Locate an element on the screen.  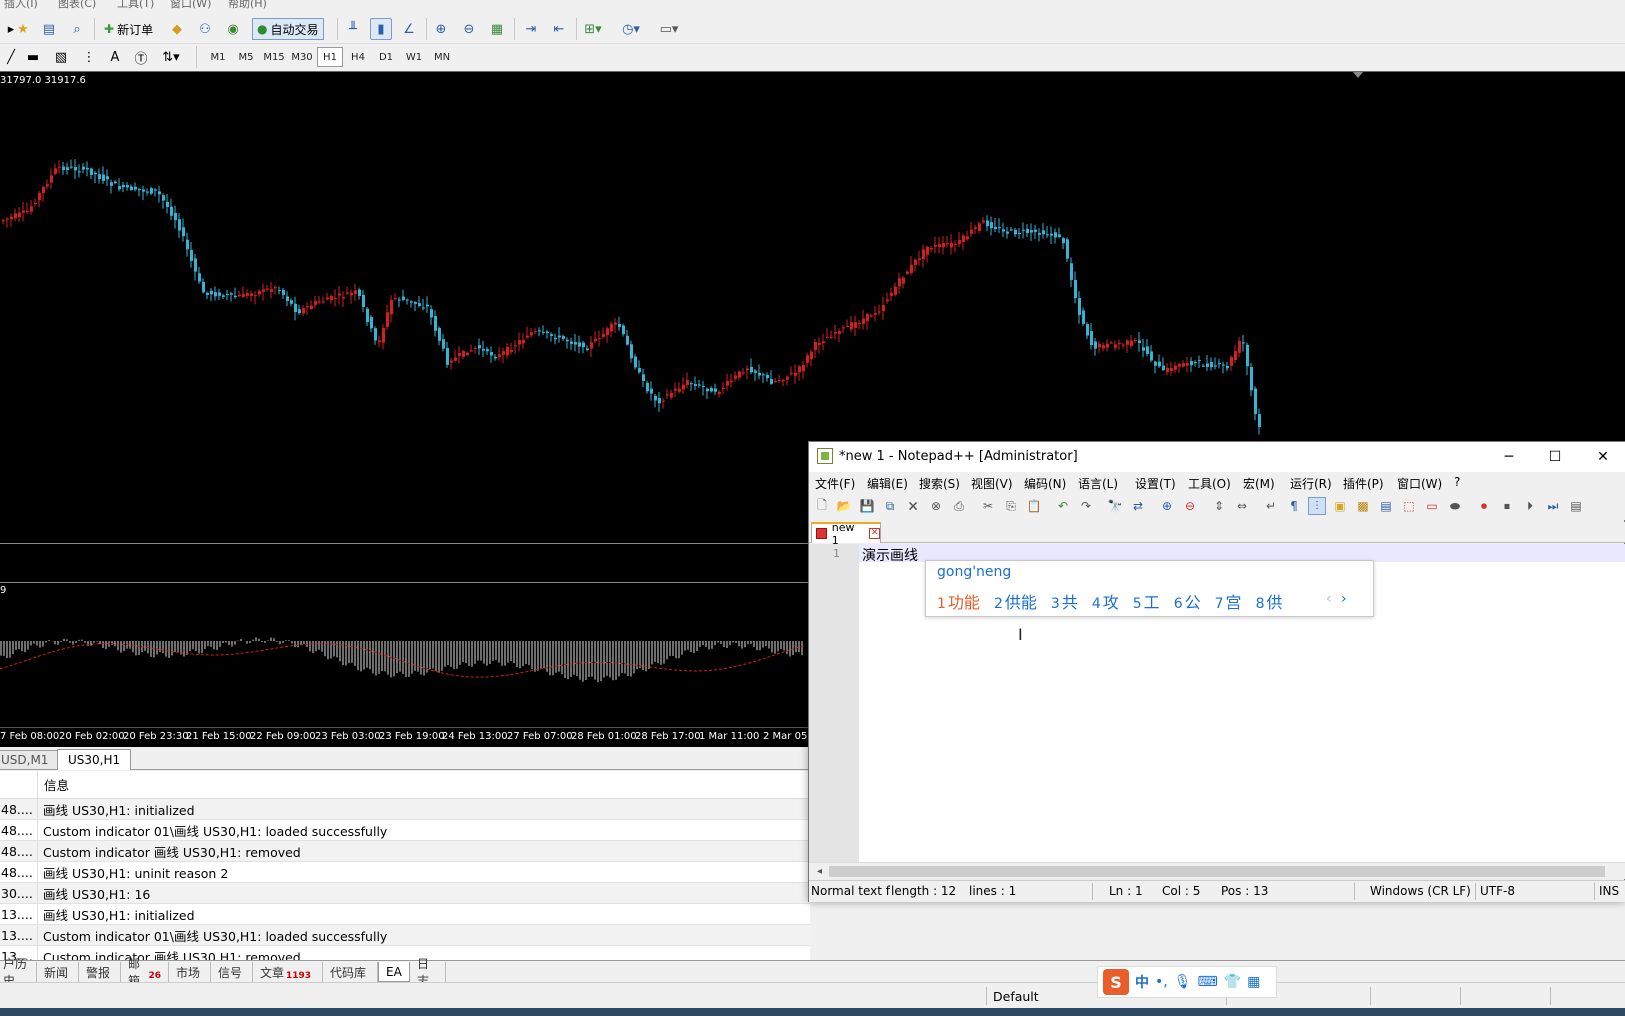
npp-menu-item: 宏(M) is located at coordinates (1259, 483).